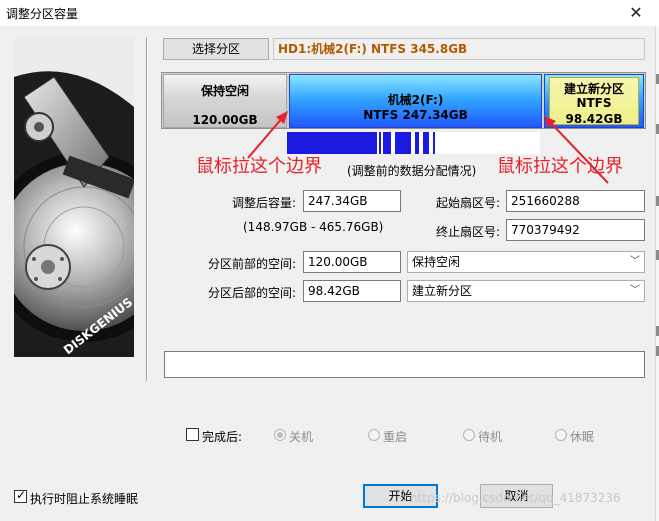 The width and height of the screenshot is (659, 521). What do you see at coordinates (468, 232) in the screenshot?
I see `end-sector-label: 终止扇区号:` at bounding box center [468, 232].